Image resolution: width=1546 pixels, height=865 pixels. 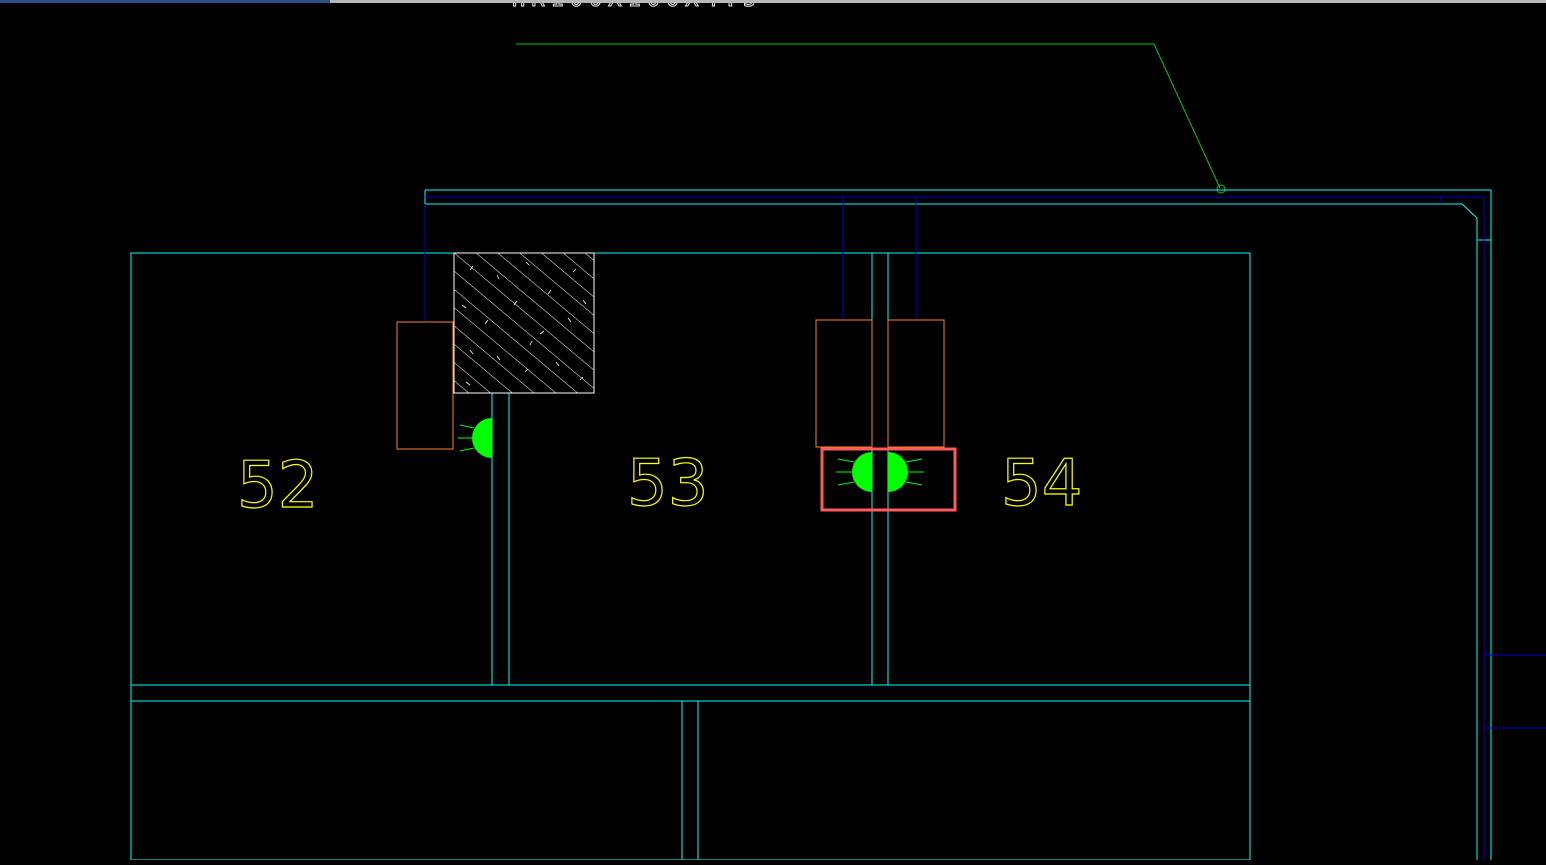 I want to click on hatched-column-icon, so click(x=524, y=323).